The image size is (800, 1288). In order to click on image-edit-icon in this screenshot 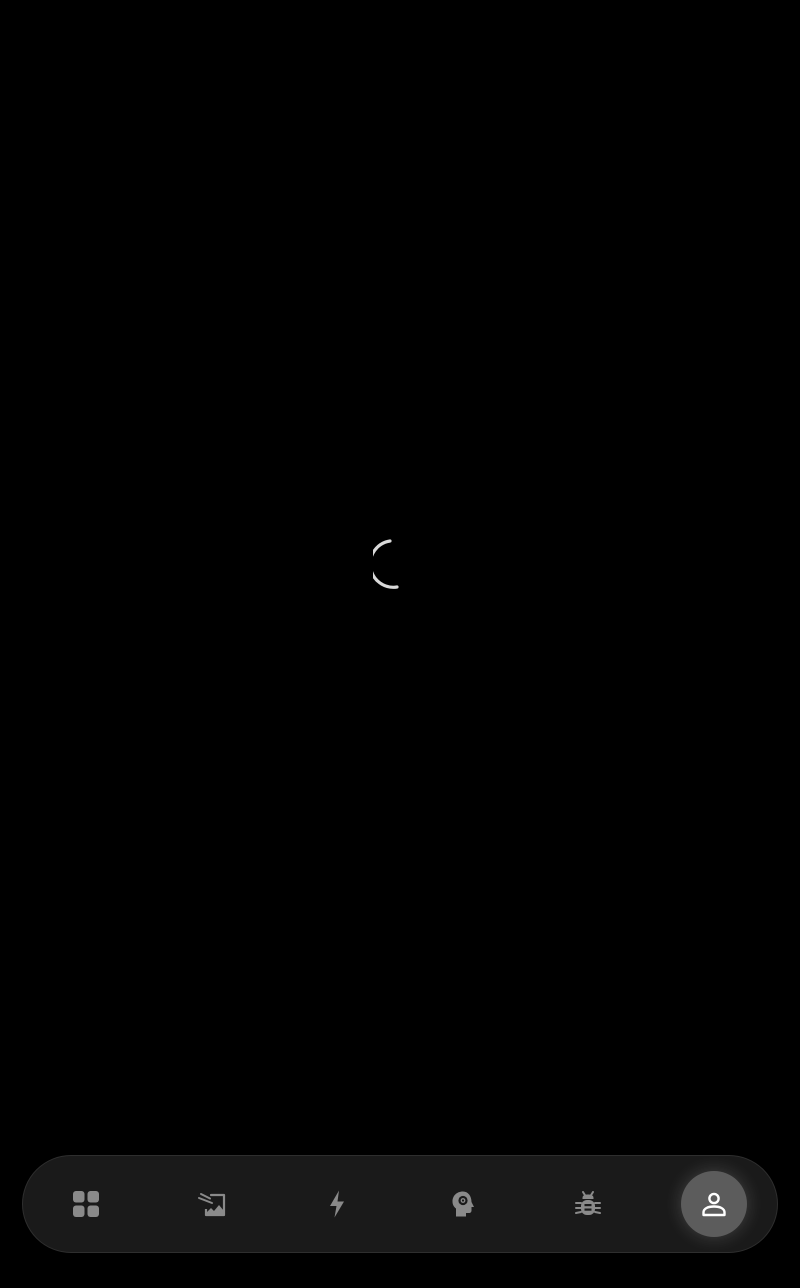, I will do `click(211, 1205)`.